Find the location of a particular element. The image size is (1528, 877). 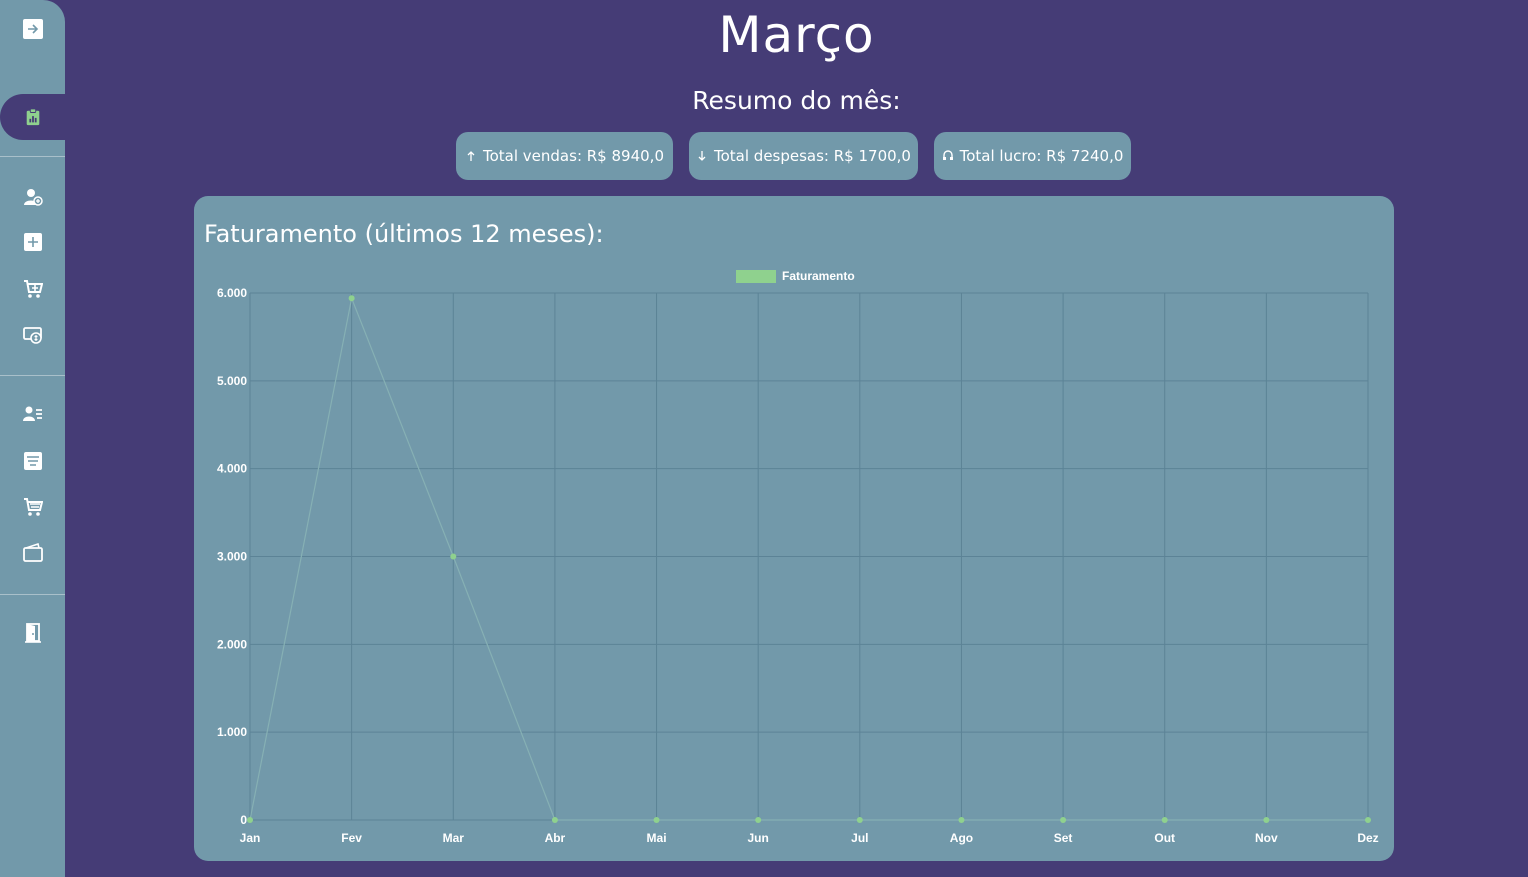

sidebar-item-new-sale is located at coordinates (32, 289).